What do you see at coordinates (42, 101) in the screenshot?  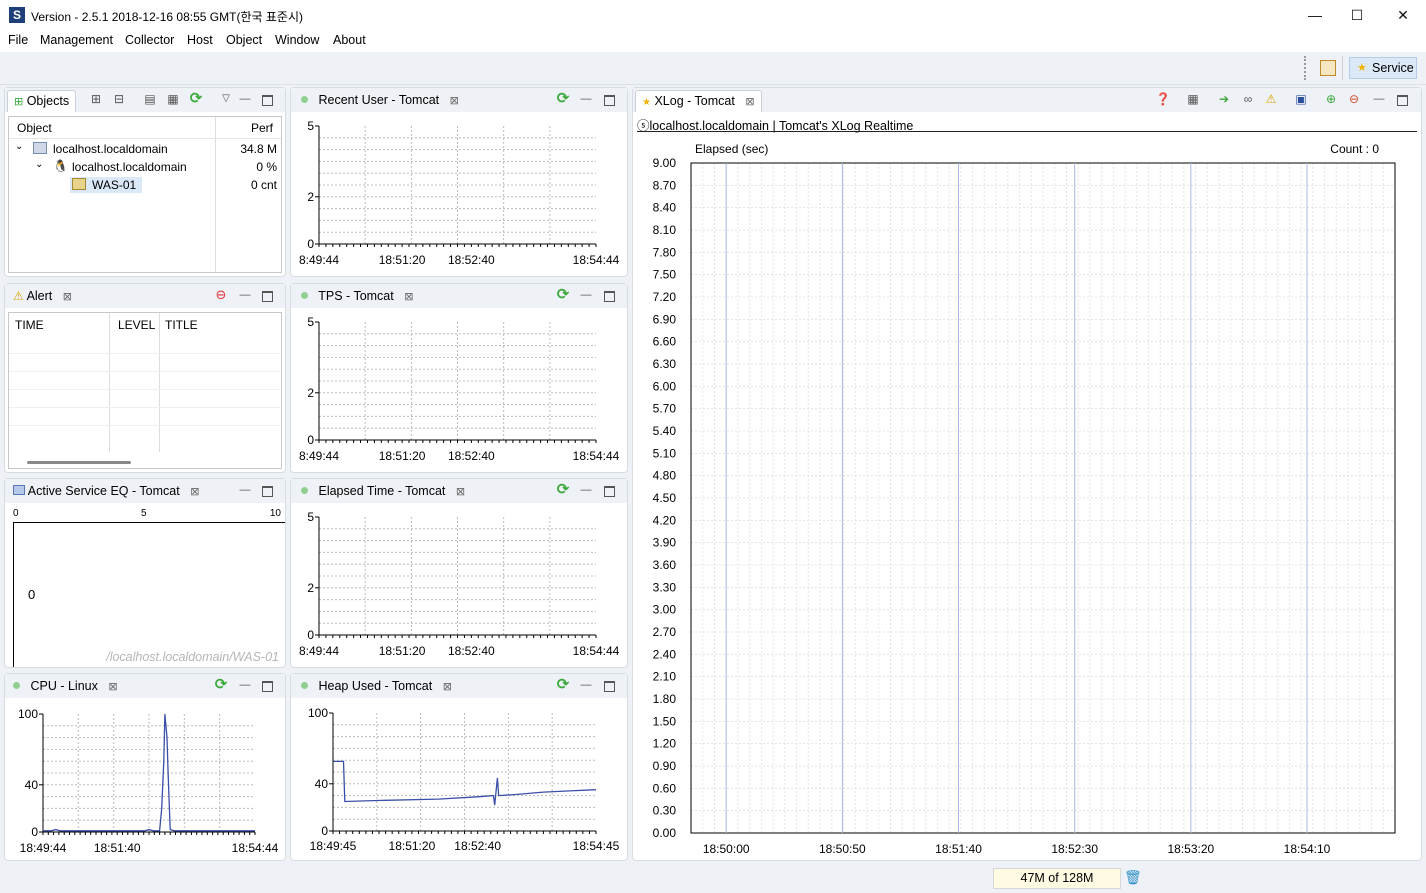 I see `tab-objects: ⊞ Objects` at bounding box center [42, 101].